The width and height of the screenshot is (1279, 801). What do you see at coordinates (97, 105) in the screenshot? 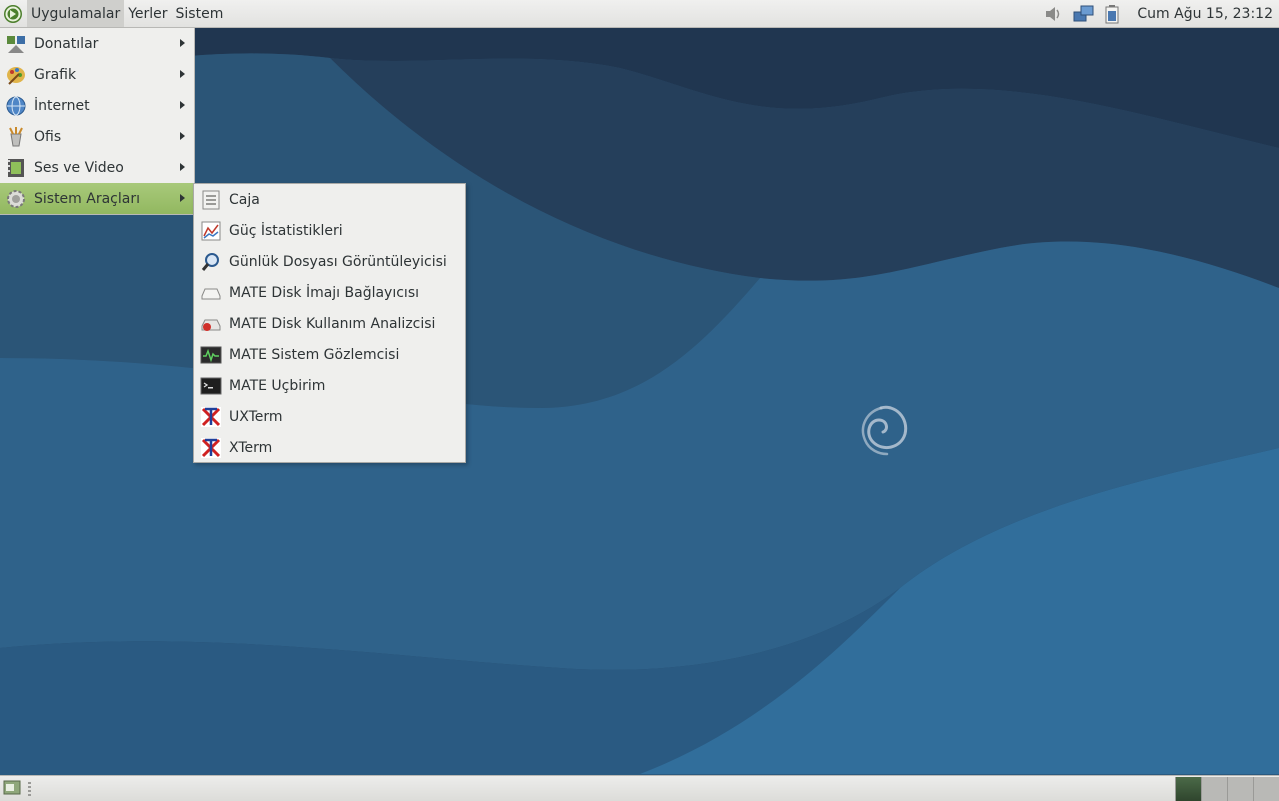
I see `menu-item-internet: İnternet` at bounding box center [97, 105].